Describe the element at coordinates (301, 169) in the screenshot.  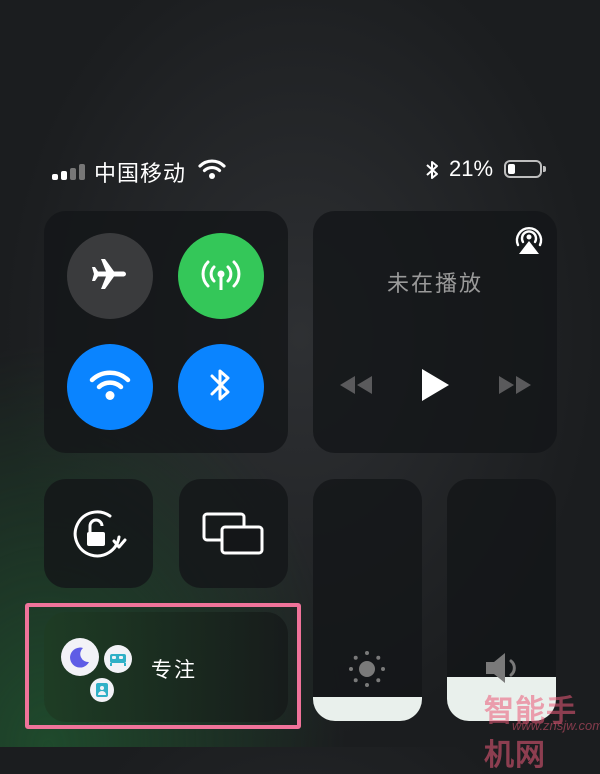
I see `status-bar: 中国移动 21%` at that location.